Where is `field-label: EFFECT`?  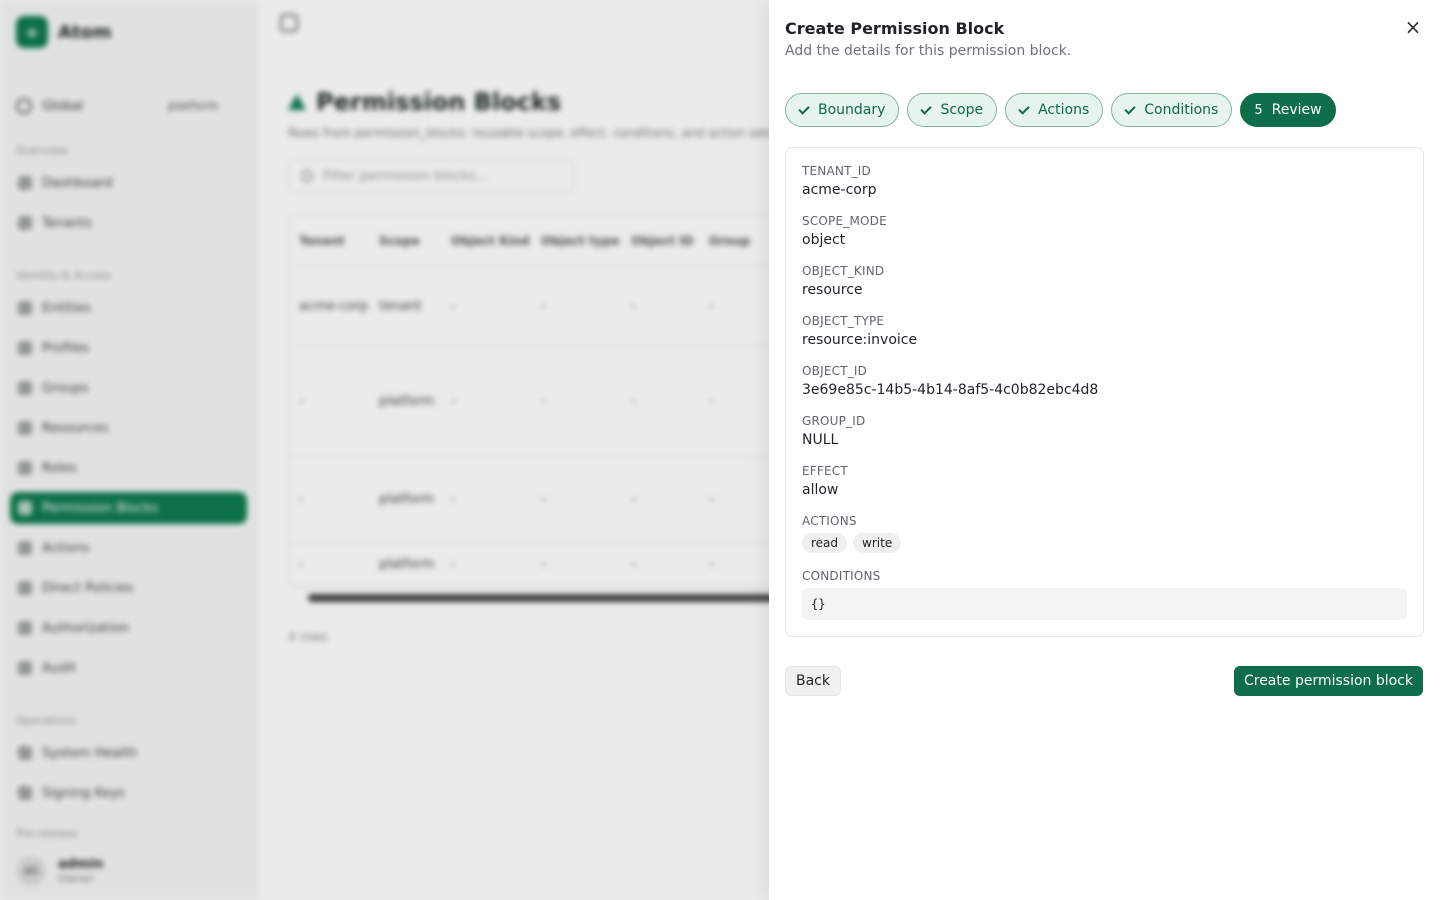
field-label: EFFECT is located at coordinates (825, 471).